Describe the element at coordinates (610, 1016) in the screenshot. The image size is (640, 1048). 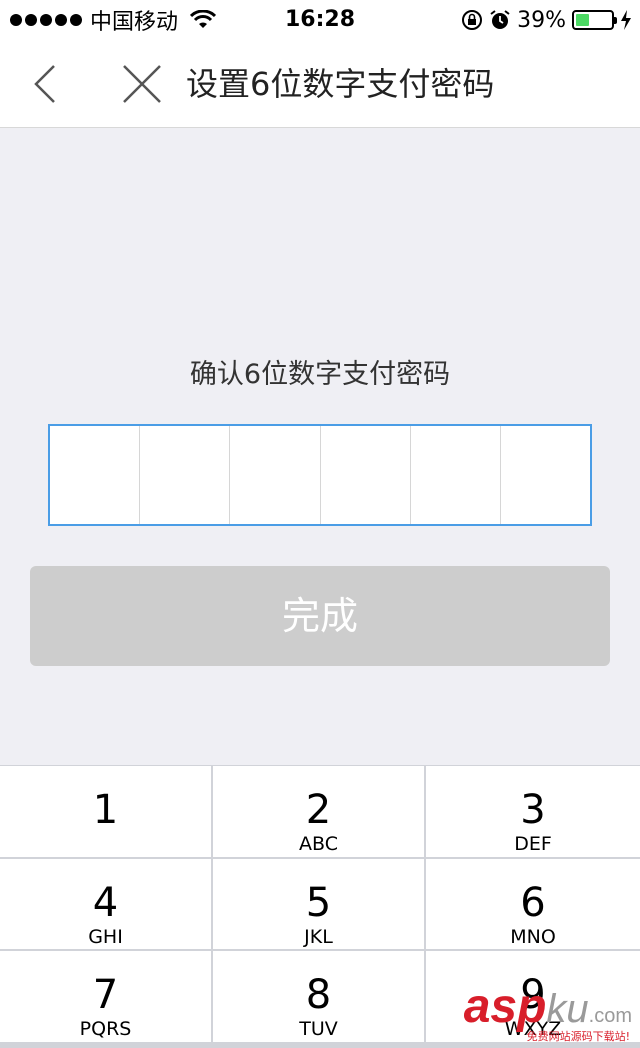
I see `watermark-suffix: .com` at that location.